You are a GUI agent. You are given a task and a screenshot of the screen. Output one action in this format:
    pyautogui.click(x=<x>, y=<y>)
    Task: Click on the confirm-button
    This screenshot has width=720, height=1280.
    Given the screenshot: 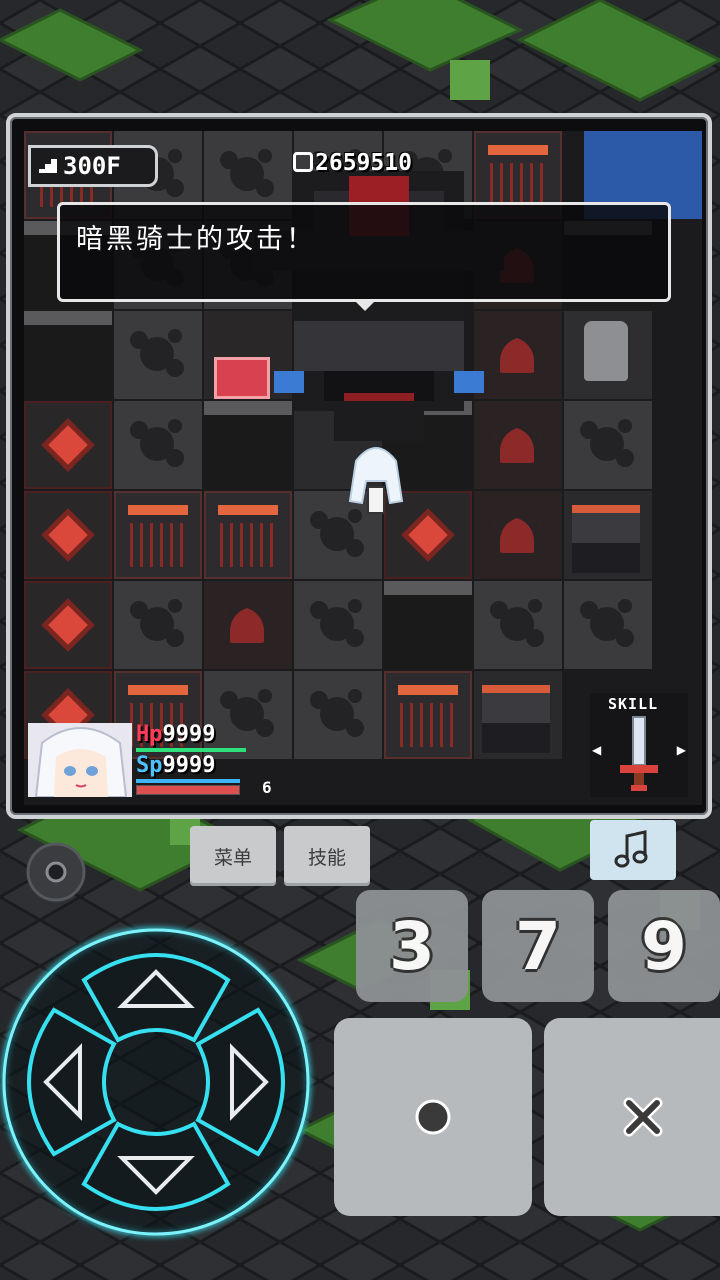 What is the action you would take?
    pyautogui.click(x=433, y=1117)
    